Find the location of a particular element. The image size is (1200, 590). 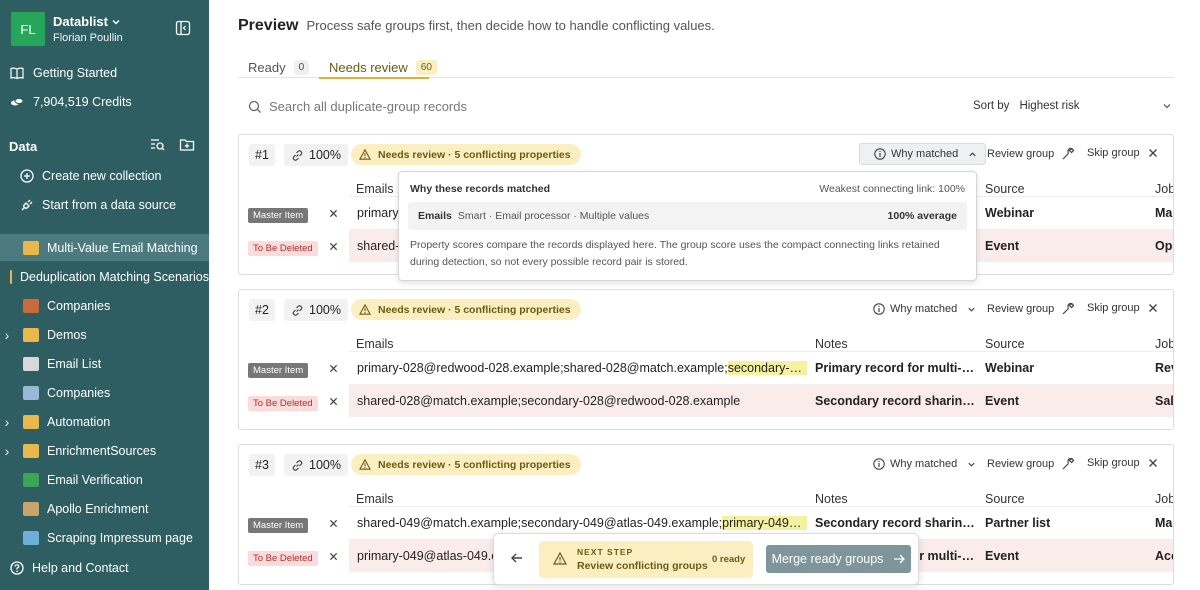

sidebar-item-collection: › Demos is located at coordinates (104, 334).